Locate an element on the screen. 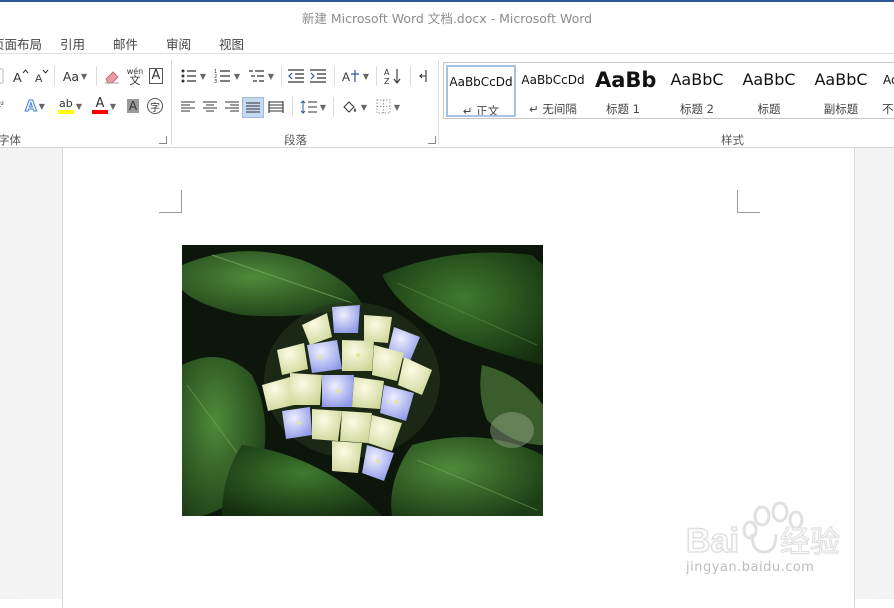 Image resolution: width=894 pixels, height=608 pixels. eraser-icon is located at coordinates (112, 77).